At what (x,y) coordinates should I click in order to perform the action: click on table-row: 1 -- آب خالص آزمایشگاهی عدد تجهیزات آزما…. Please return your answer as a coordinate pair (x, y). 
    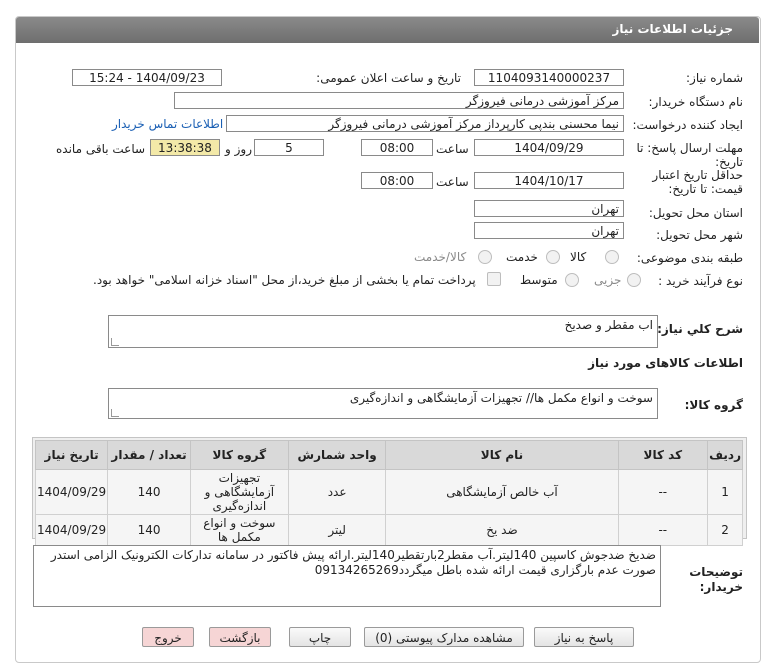
    Looking at the image, I should click on (388, 492).